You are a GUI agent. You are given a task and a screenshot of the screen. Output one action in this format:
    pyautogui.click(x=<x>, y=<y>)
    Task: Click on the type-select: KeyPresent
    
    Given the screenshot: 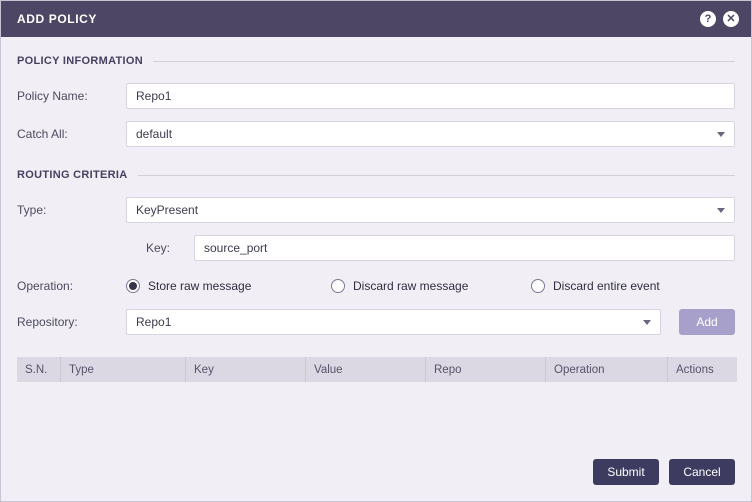 What is the action you would take?
    pyautogui.click(x=430, y=210)
    